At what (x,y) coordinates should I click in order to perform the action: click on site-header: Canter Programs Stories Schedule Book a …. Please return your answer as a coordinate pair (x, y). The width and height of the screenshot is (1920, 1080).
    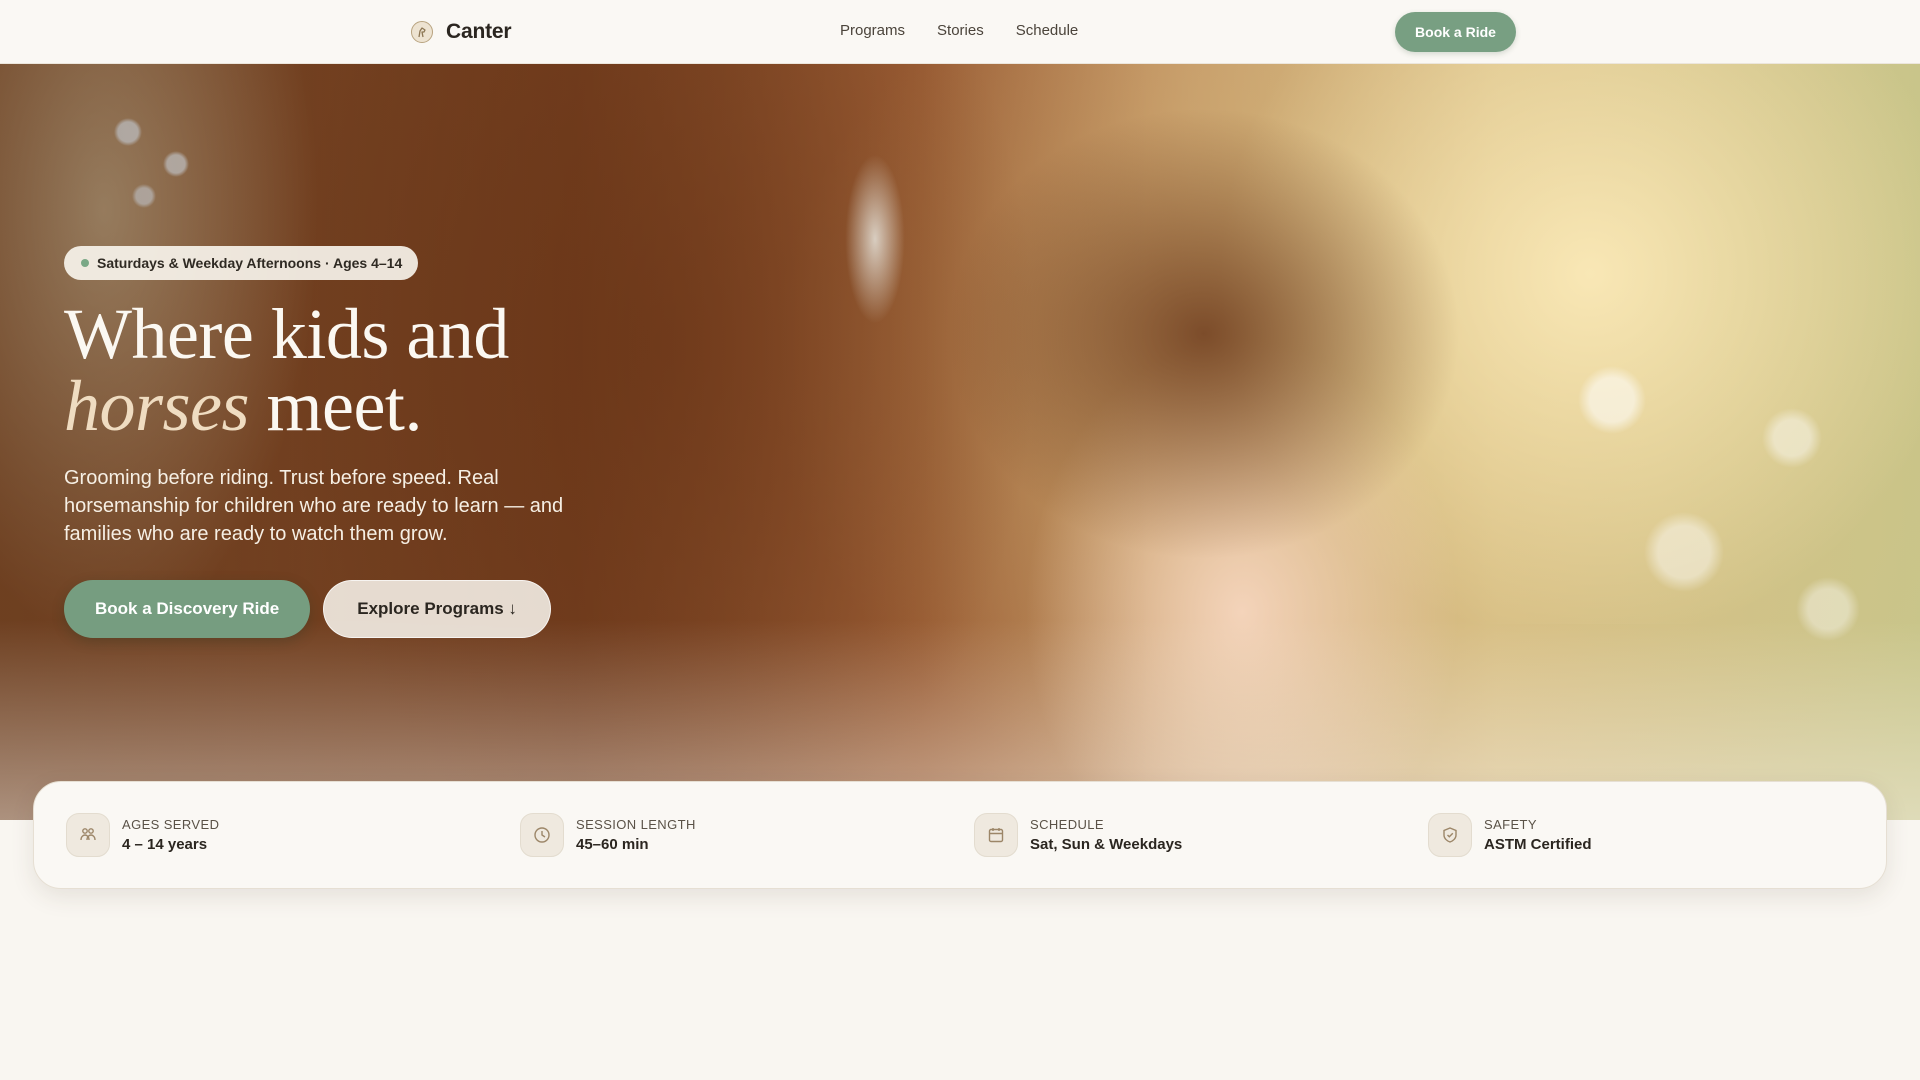
    Looking at the image, I should click on (960, 32).